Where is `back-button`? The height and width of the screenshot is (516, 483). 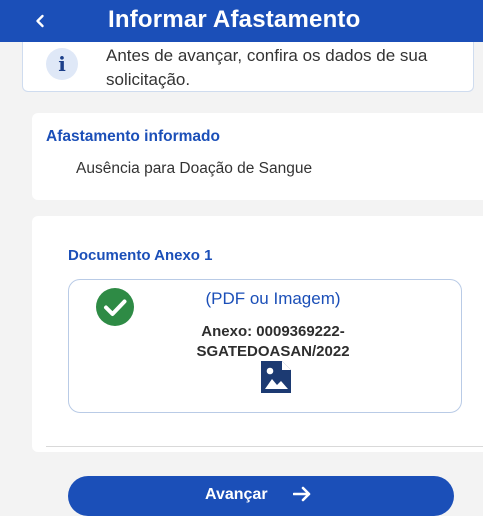 back-button is located at coordinates (40, 21).